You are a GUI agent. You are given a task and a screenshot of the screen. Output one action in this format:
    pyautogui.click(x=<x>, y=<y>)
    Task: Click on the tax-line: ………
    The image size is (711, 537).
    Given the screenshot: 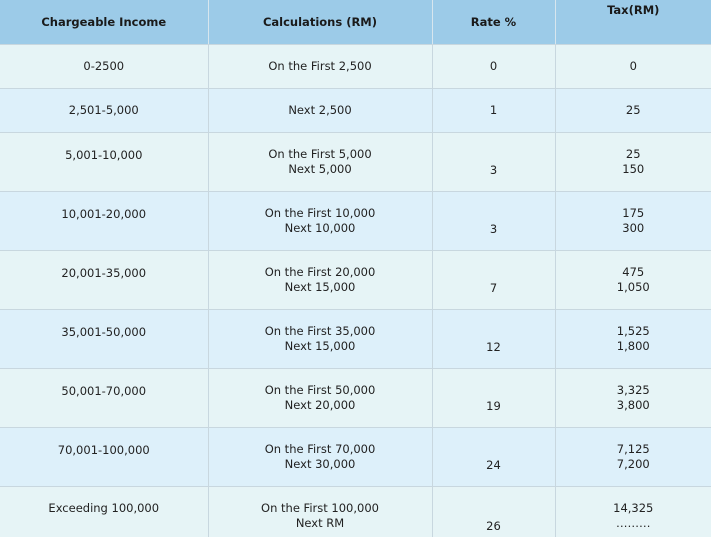 What is the action you would take?
    pyautogui.click(x=633, y=522)
    